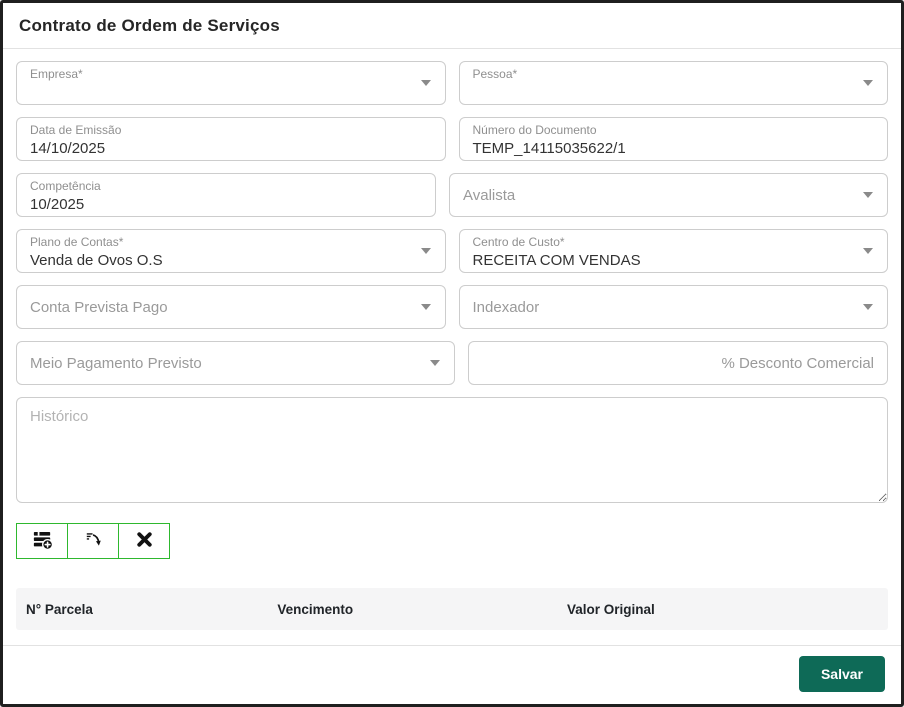 This screenshot has width=904, height=707. I want to click on installments-table-header: N° Parcela Vencimento Valor Original, so click(452, 609).